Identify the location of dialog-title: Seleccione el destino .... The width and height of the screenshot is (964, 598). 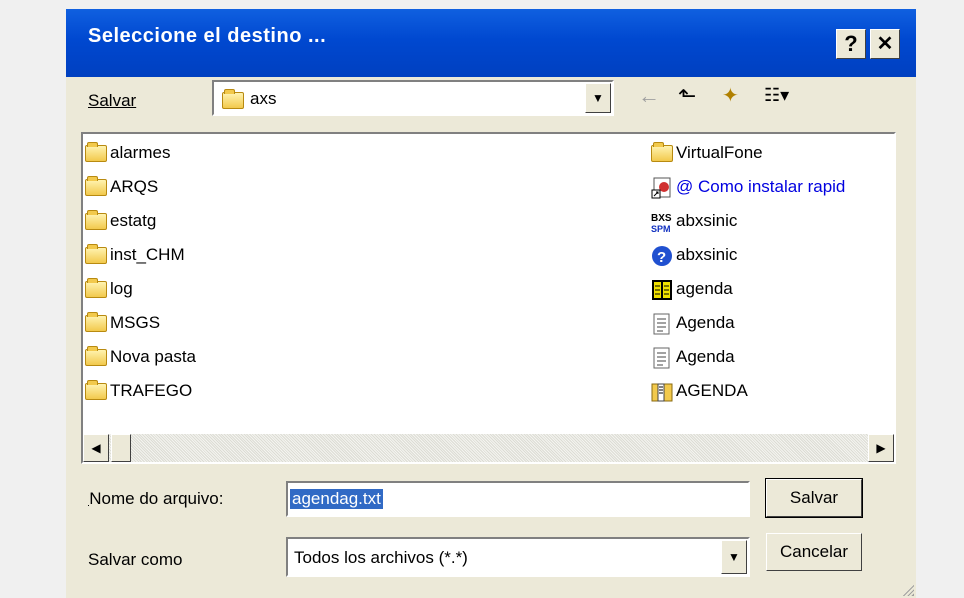
(207, 36).